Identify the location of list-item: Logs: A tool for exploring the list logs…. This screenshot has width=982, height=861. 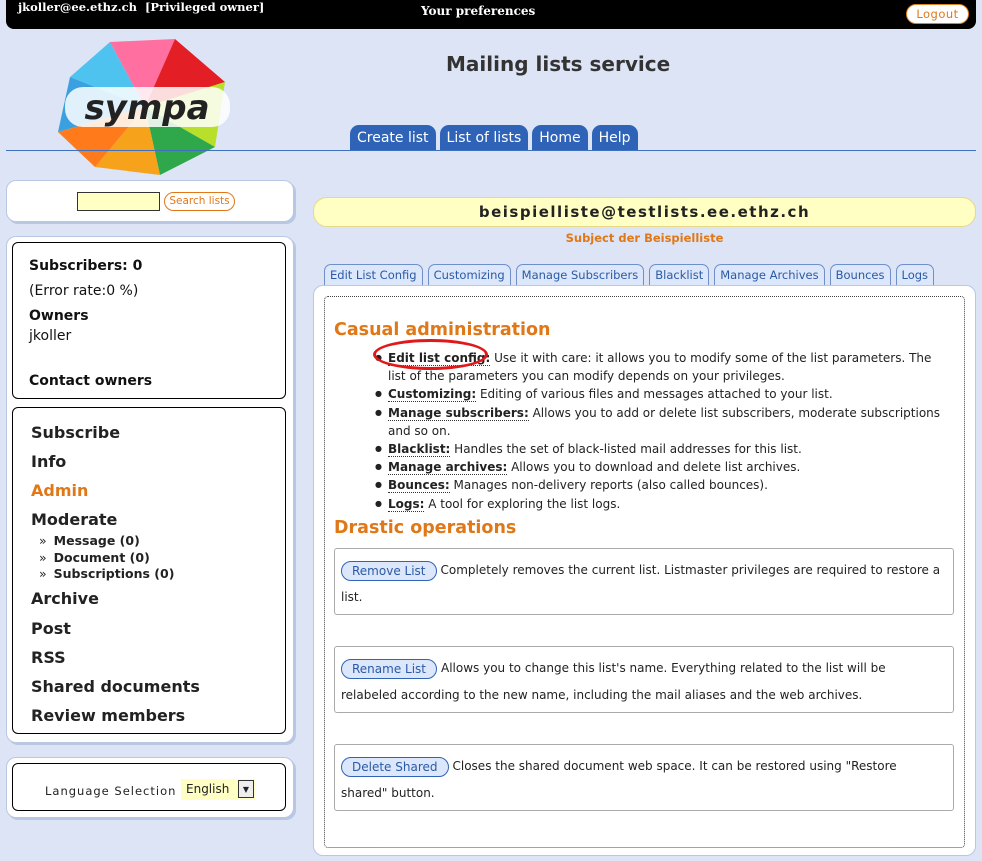
(654, 504).